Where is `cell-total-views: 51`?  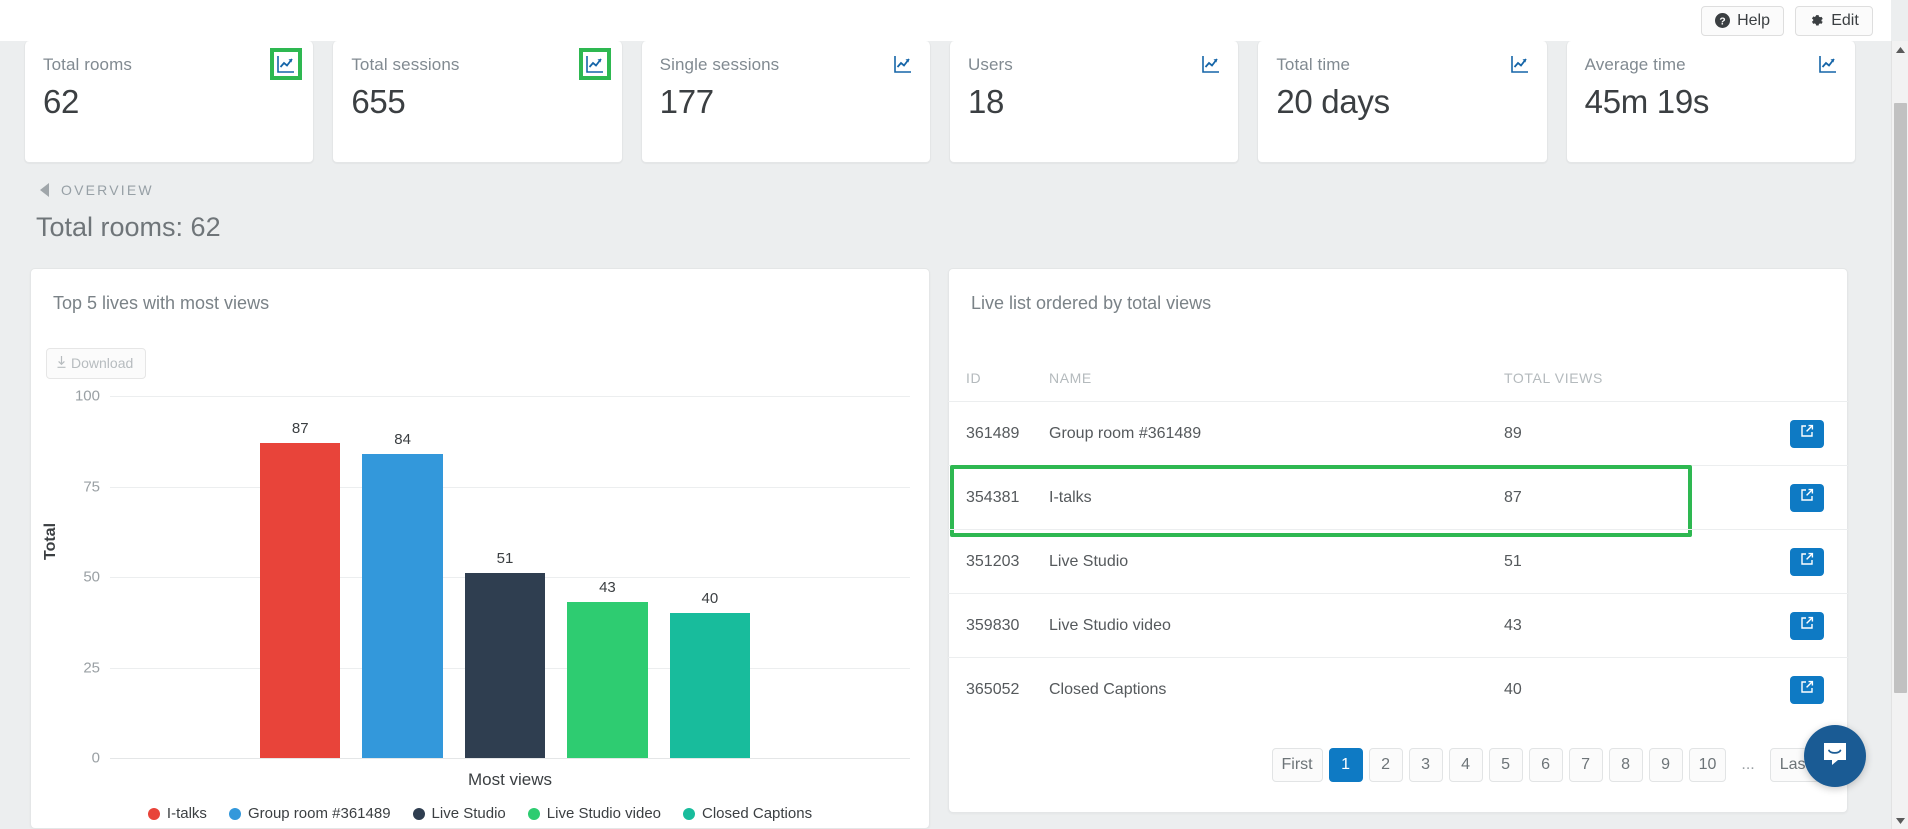
cell-total-views: 51 is located at coordinates (1513, 561).